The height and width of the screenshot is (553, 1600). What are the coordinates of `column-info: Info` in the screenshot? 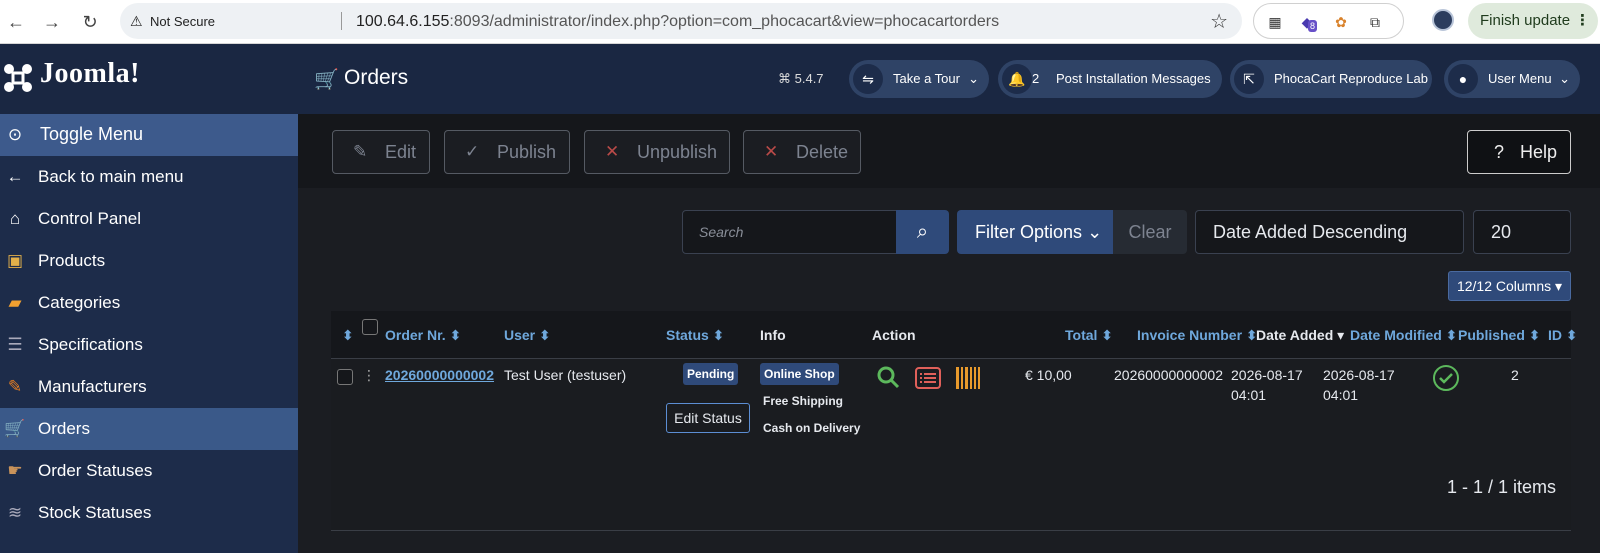 It's located at (773, 335).